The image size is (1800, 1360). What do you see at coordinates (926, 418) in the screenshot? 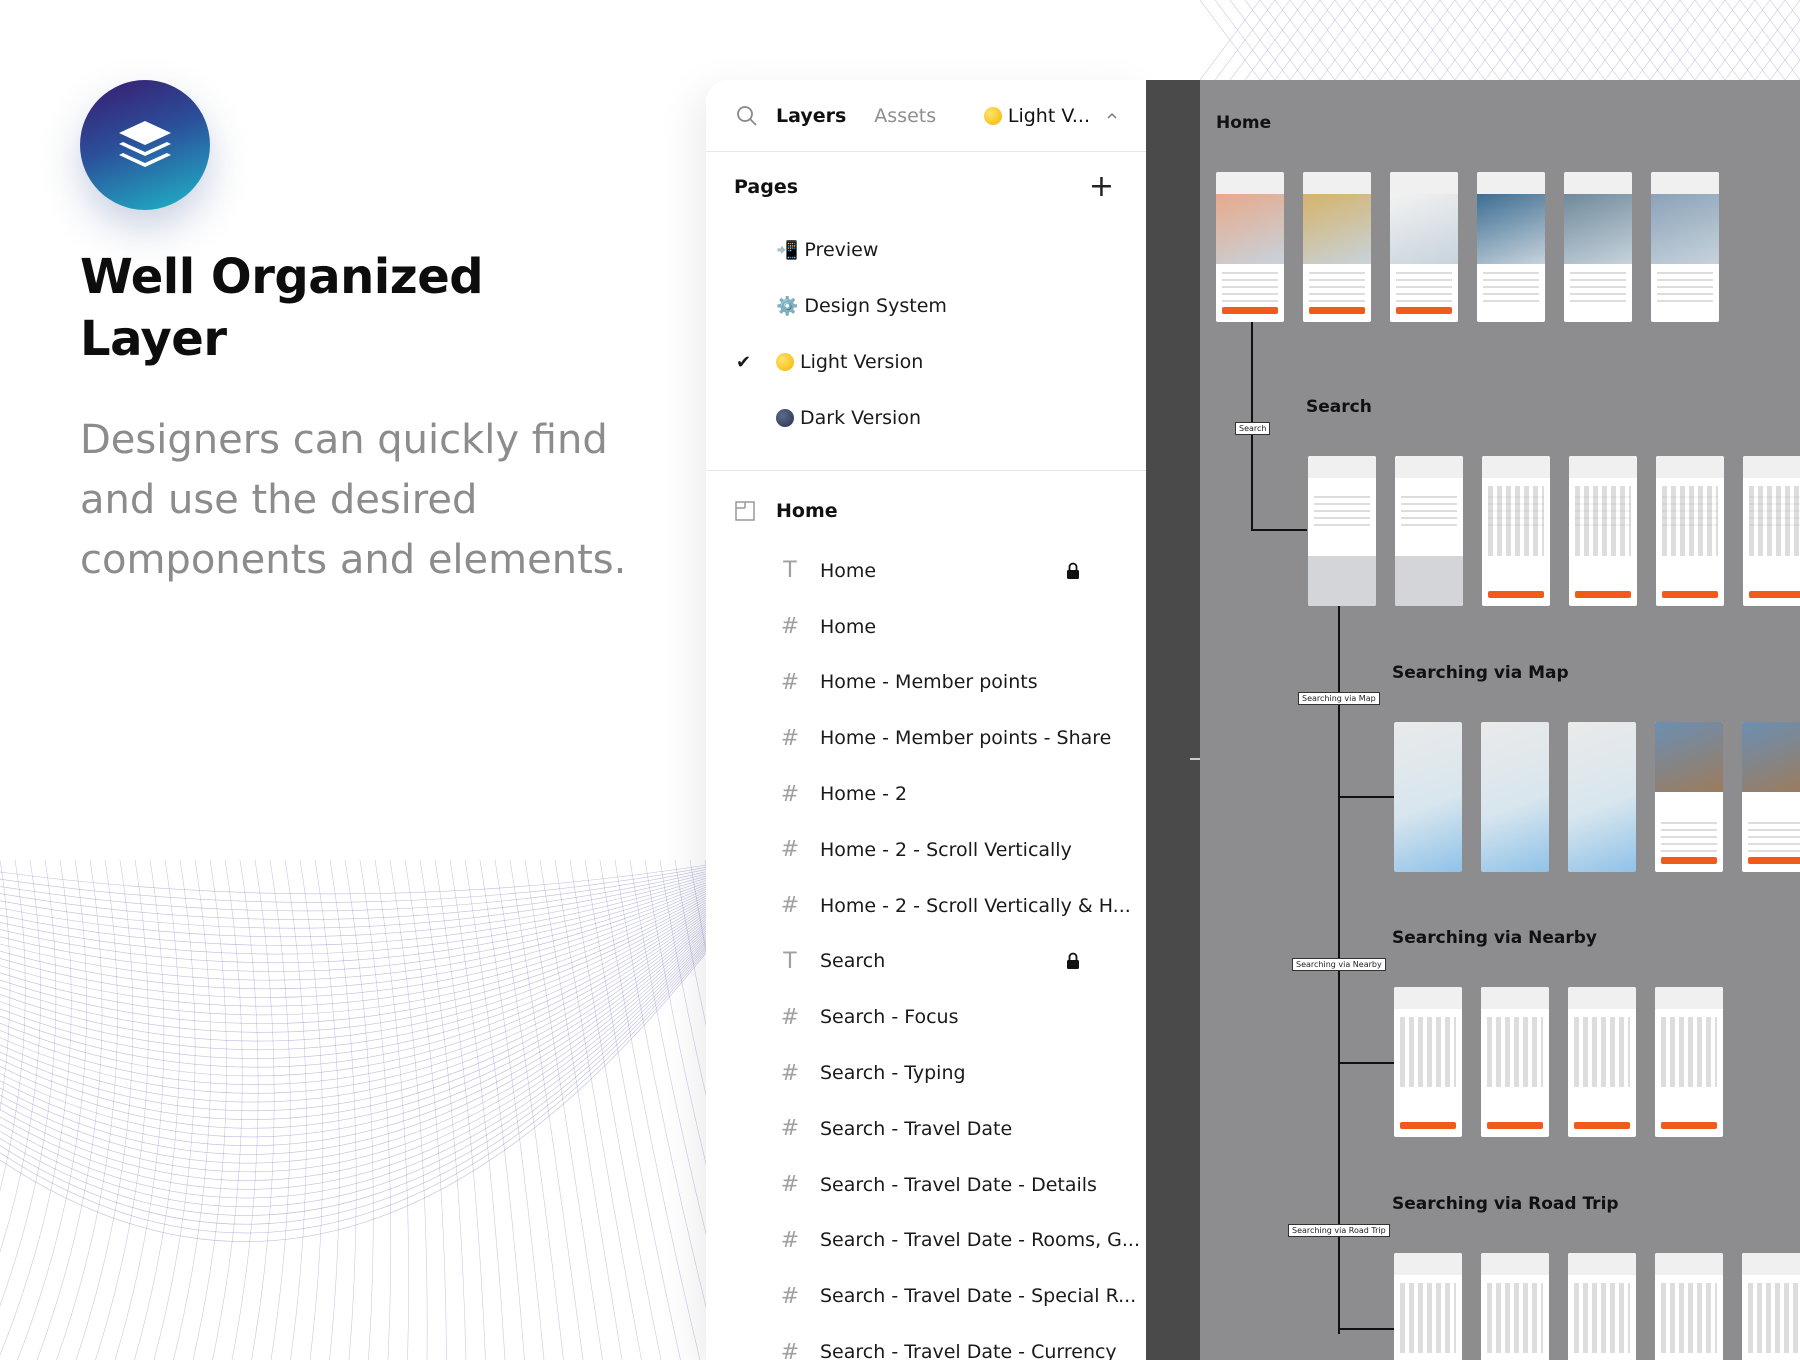
I see `page-item-dark-version: Dark Version` at bounding box center [926, 418].